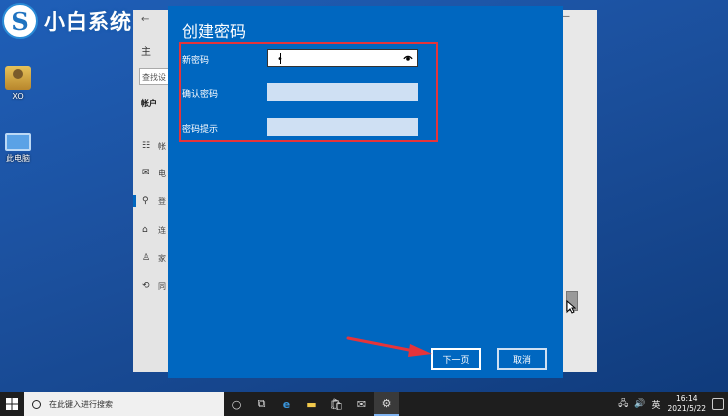  What do you see at coordinates (718, 404) in the screenshot?
I see `notification-icon` at bounding box center [718, 404].